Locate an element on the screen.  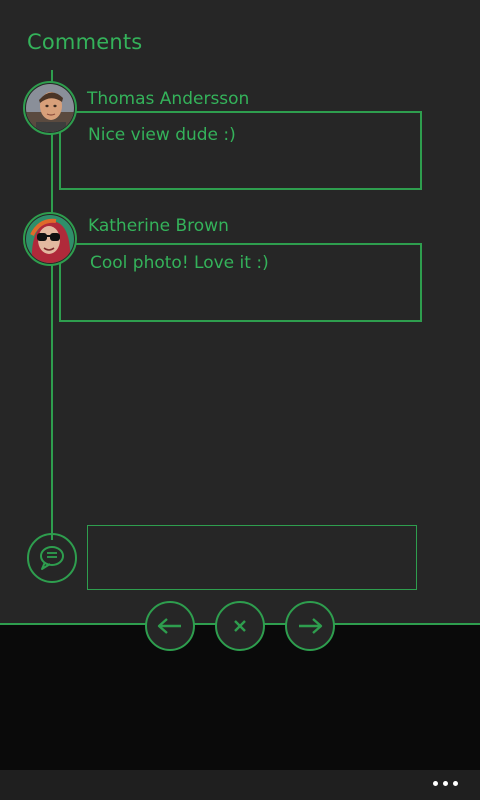
app-bar is located at coordinates (240, 785).